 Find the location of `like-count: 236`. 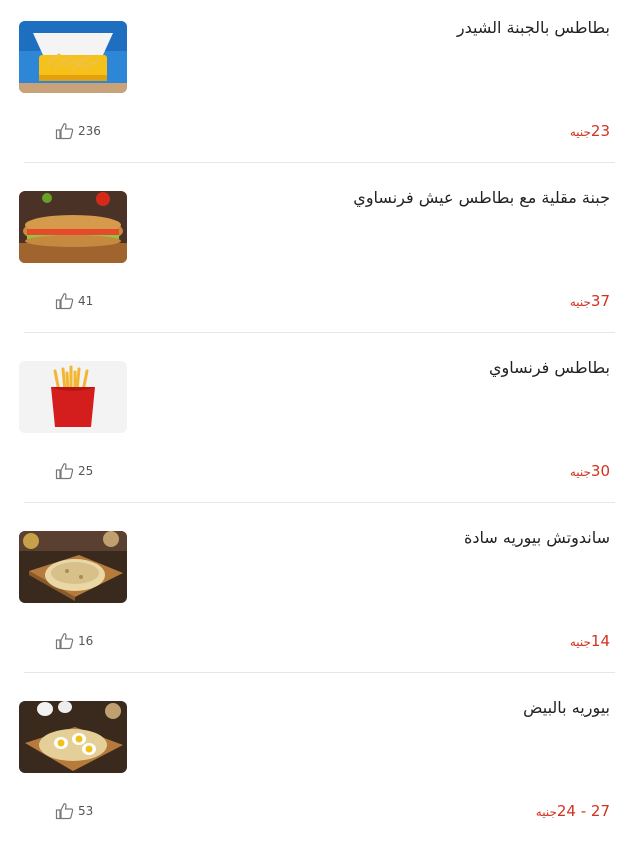

like-count: 236 is located at coordinates (89, 131).